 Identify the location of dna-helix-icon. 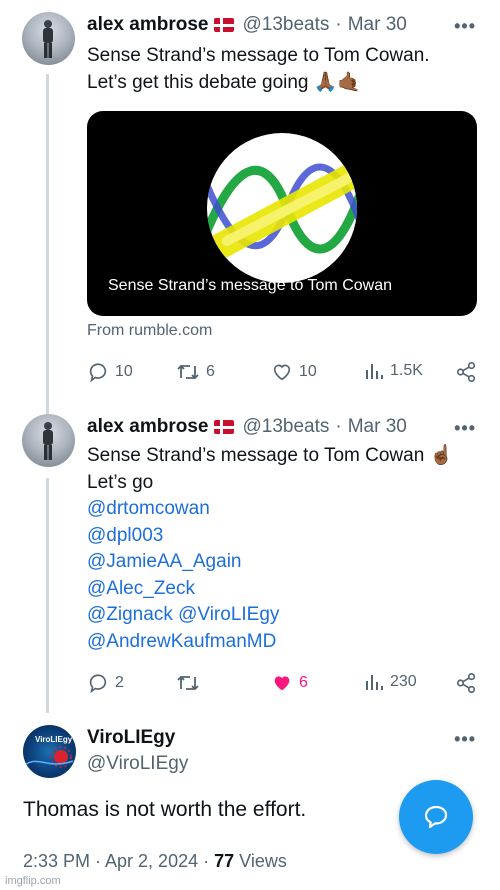
(282, 210).